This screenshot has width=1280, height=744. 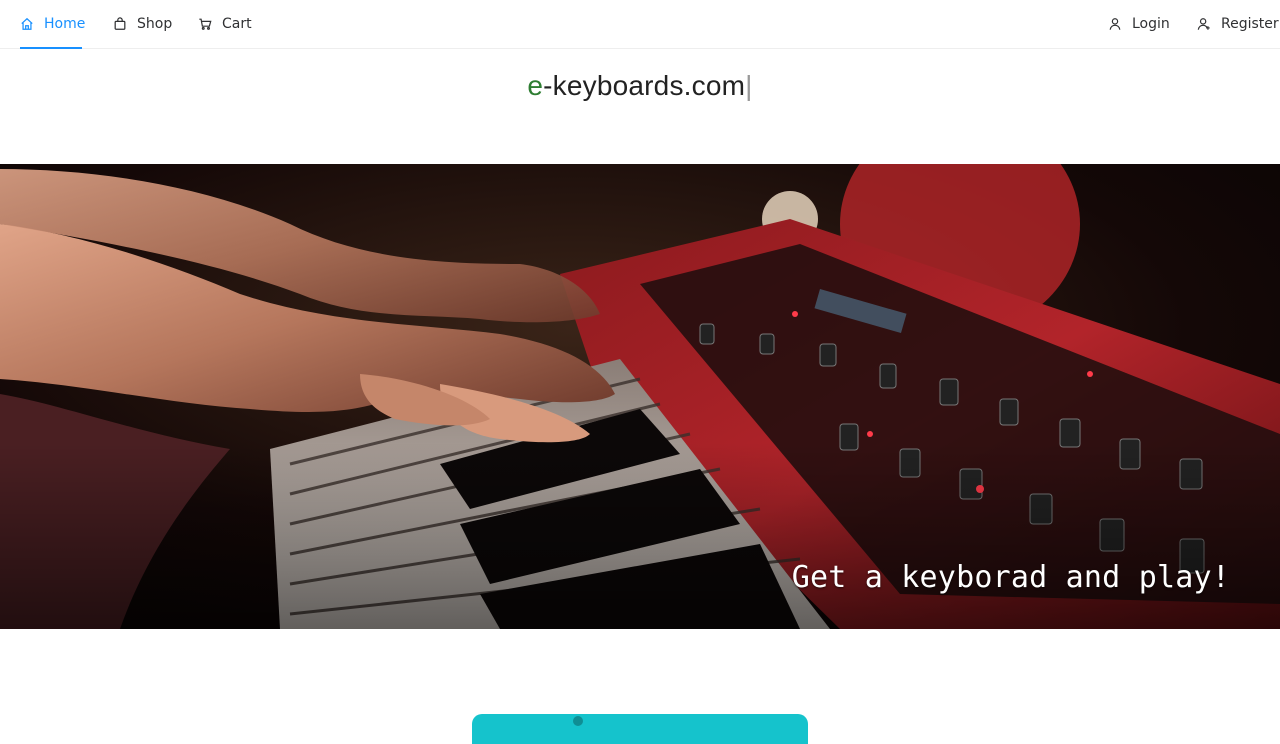 I want to click on shopping-bag-icon, so click(x=120, y=24).